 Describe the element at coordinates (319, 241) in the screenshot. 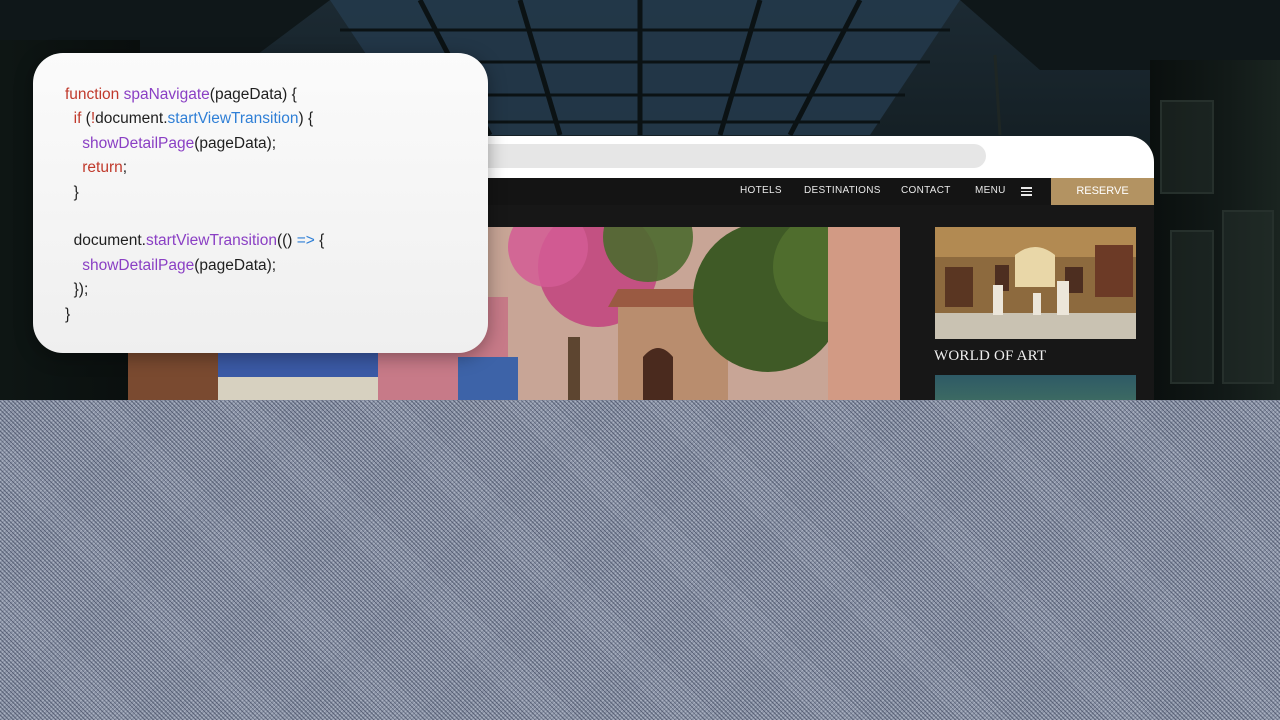

I see `code-token: {` at that location.